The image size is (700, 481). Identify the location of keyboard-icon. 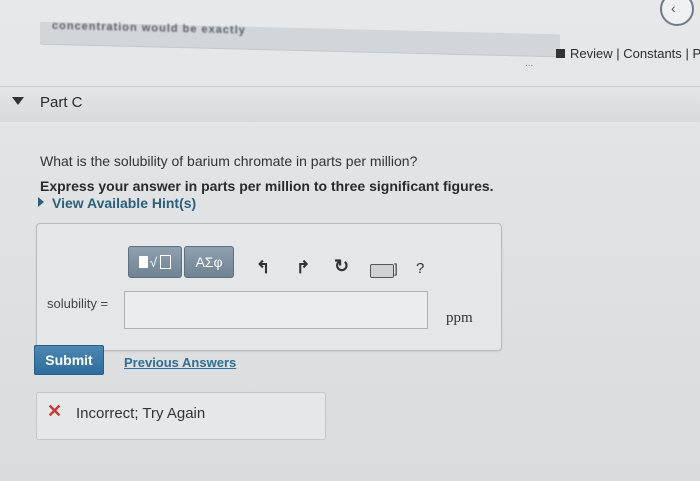
(382, 271).